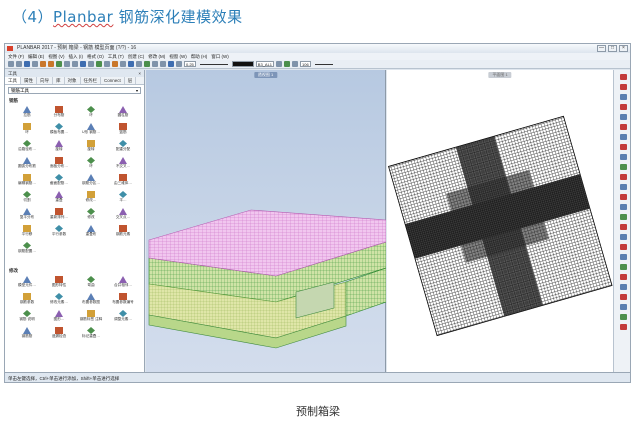 The height and width of the screenshot is (424, 636). What do you see at coordinates (45, 80) in the screenshot?
I see `panel-tab: 向导` at bounding box center [45, 80].